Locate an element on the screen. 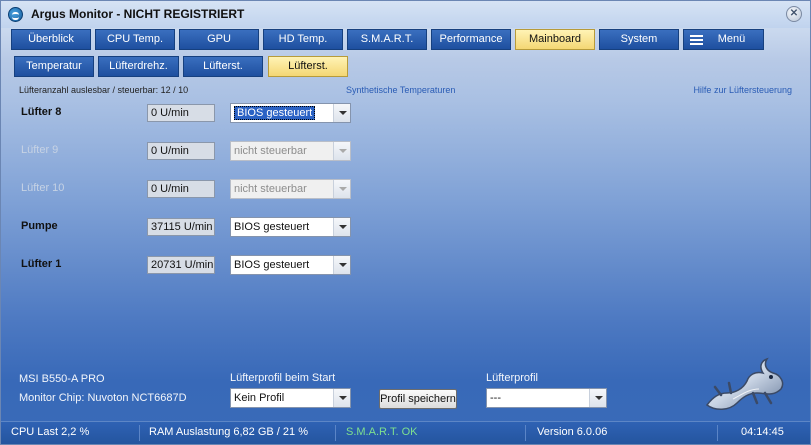  fan-name: Pumpe is located at coordinates (39, 226).